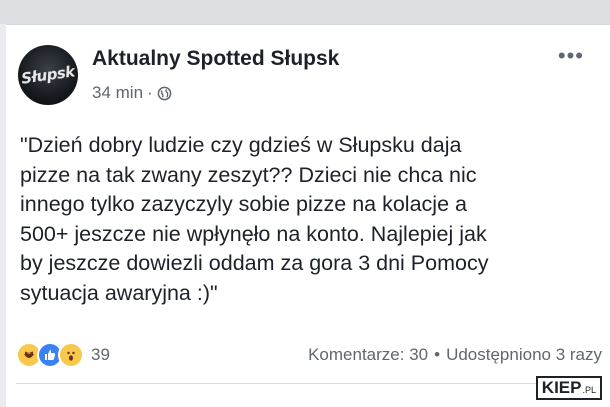 The width and height of the screenshot is (610, 407). I want to click on post-stats: Komentarze: 30 • Udostępniono 3 razy, so click(455, 355).